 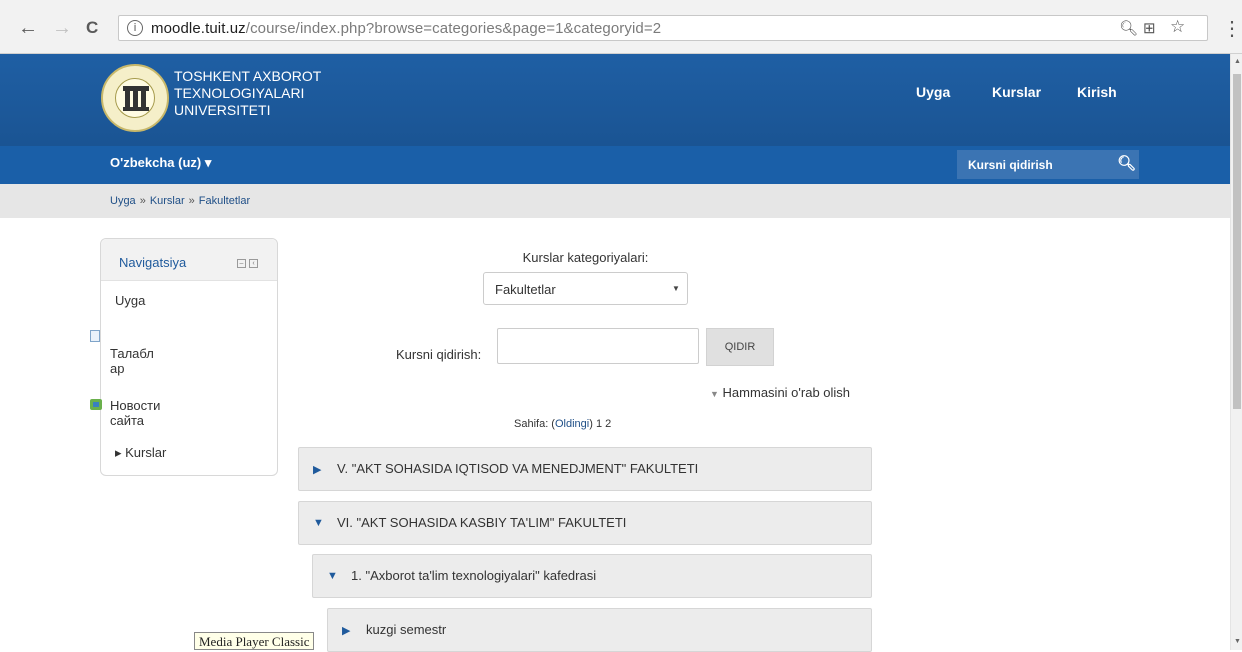 What do you see at coordinates (198, 28) in the screenshot?
I see `url-host: moodle.tuit.uz` at bounding box center [198, 28].